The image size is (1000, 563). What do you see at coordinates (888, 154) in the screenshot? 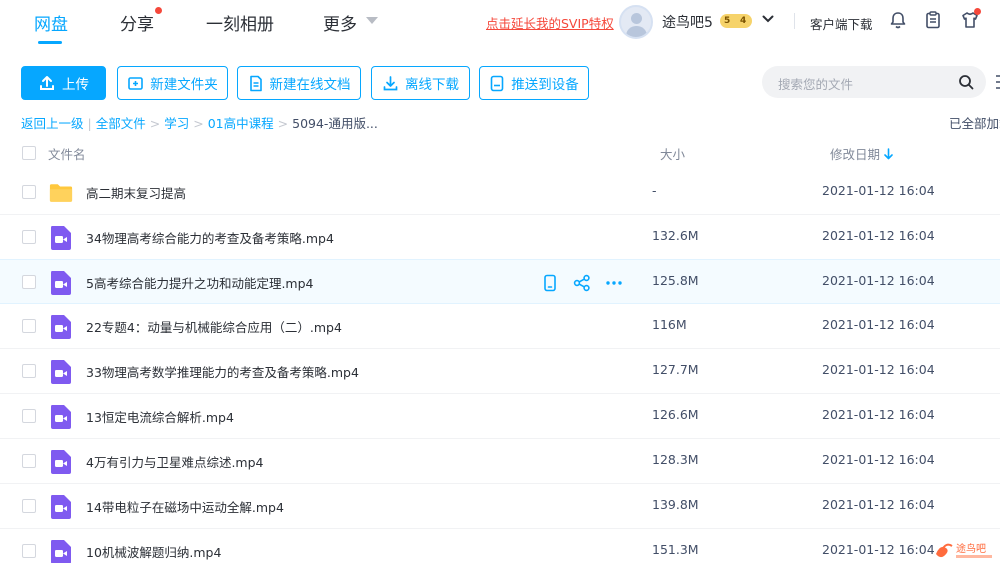
I see `sort-down-arrow-icon` at bounding box center [888, 154].